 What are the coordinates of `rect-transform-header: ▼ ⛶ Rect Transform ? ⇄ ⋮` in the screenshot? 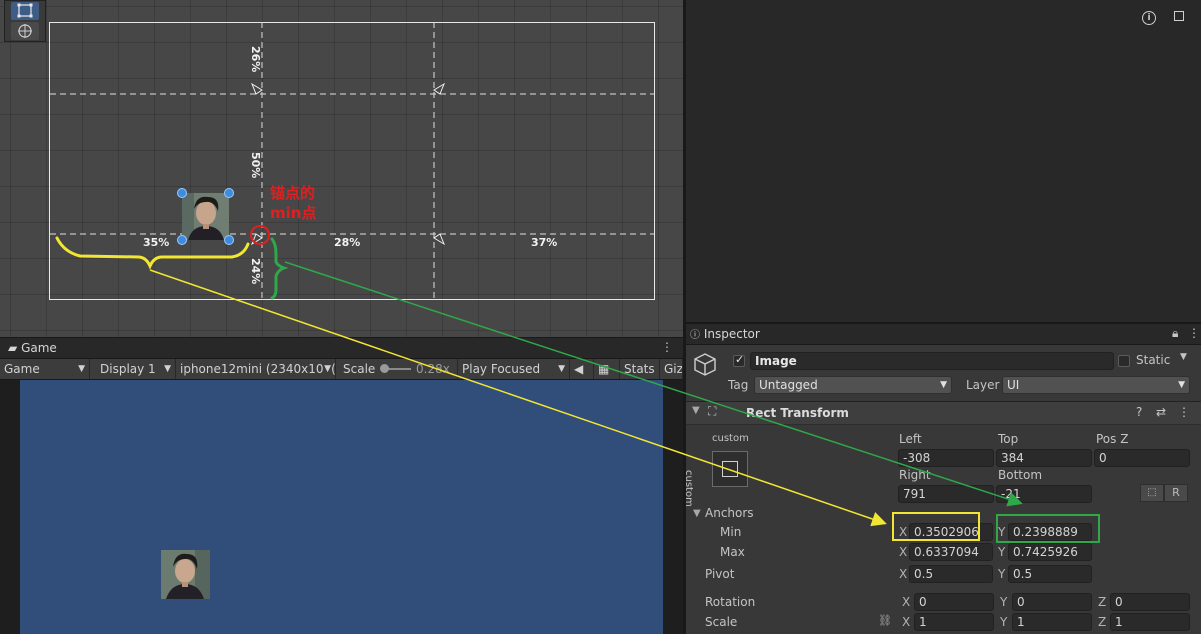 It's located at (943, 413).